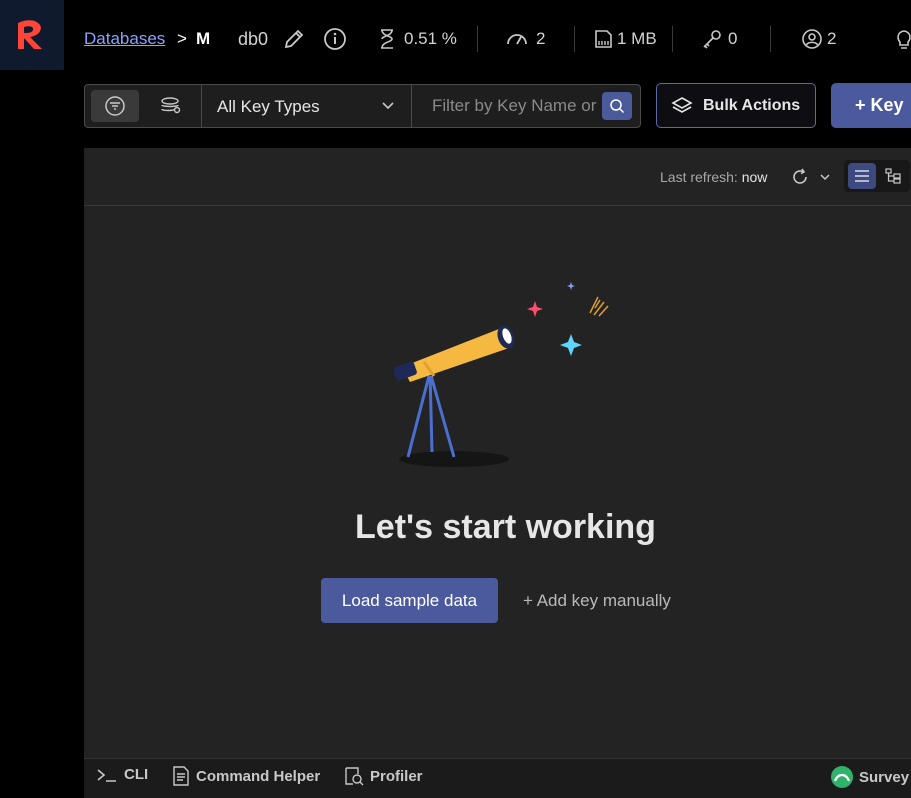 The image size is (911, 798). I want to click on ops-stat: 2, so click(541, 38).